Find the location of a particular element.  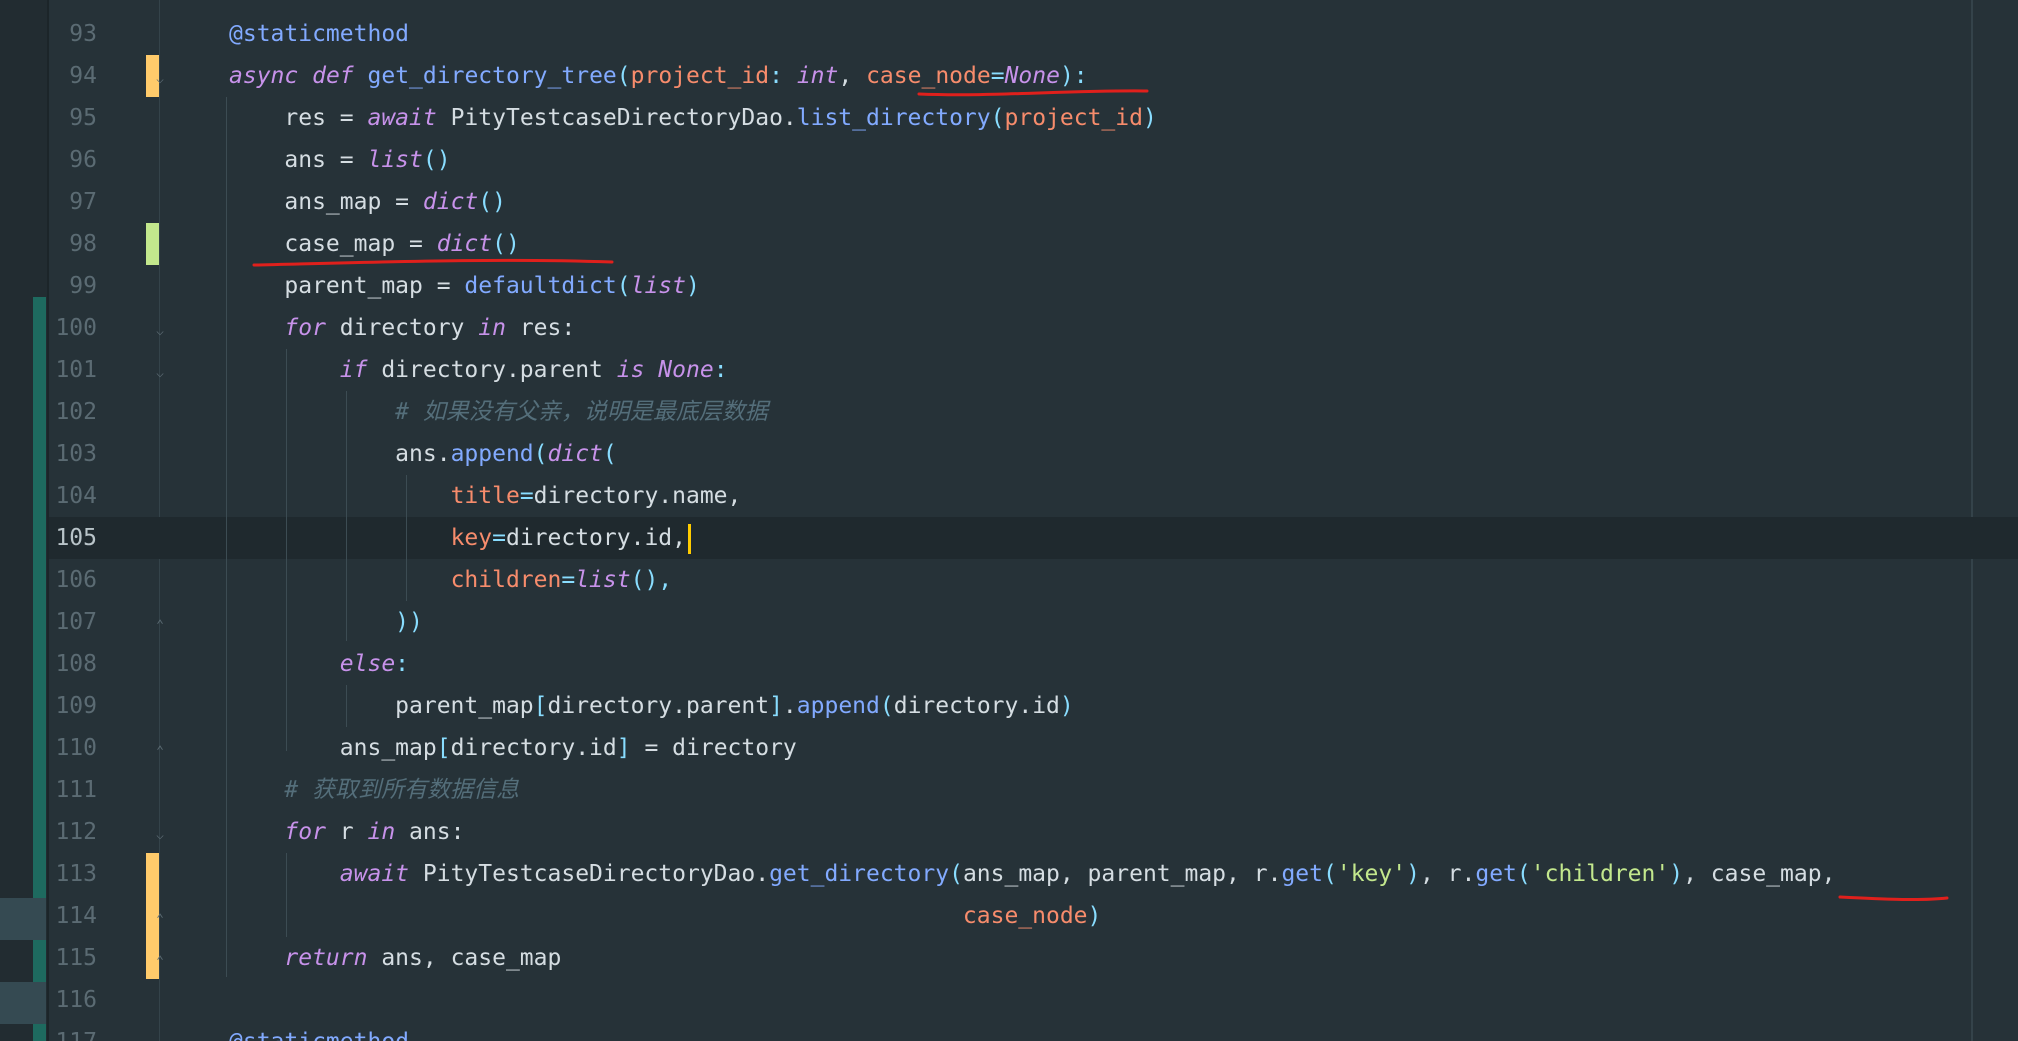

code-token: directory.id is located at coordinates (533, 748).